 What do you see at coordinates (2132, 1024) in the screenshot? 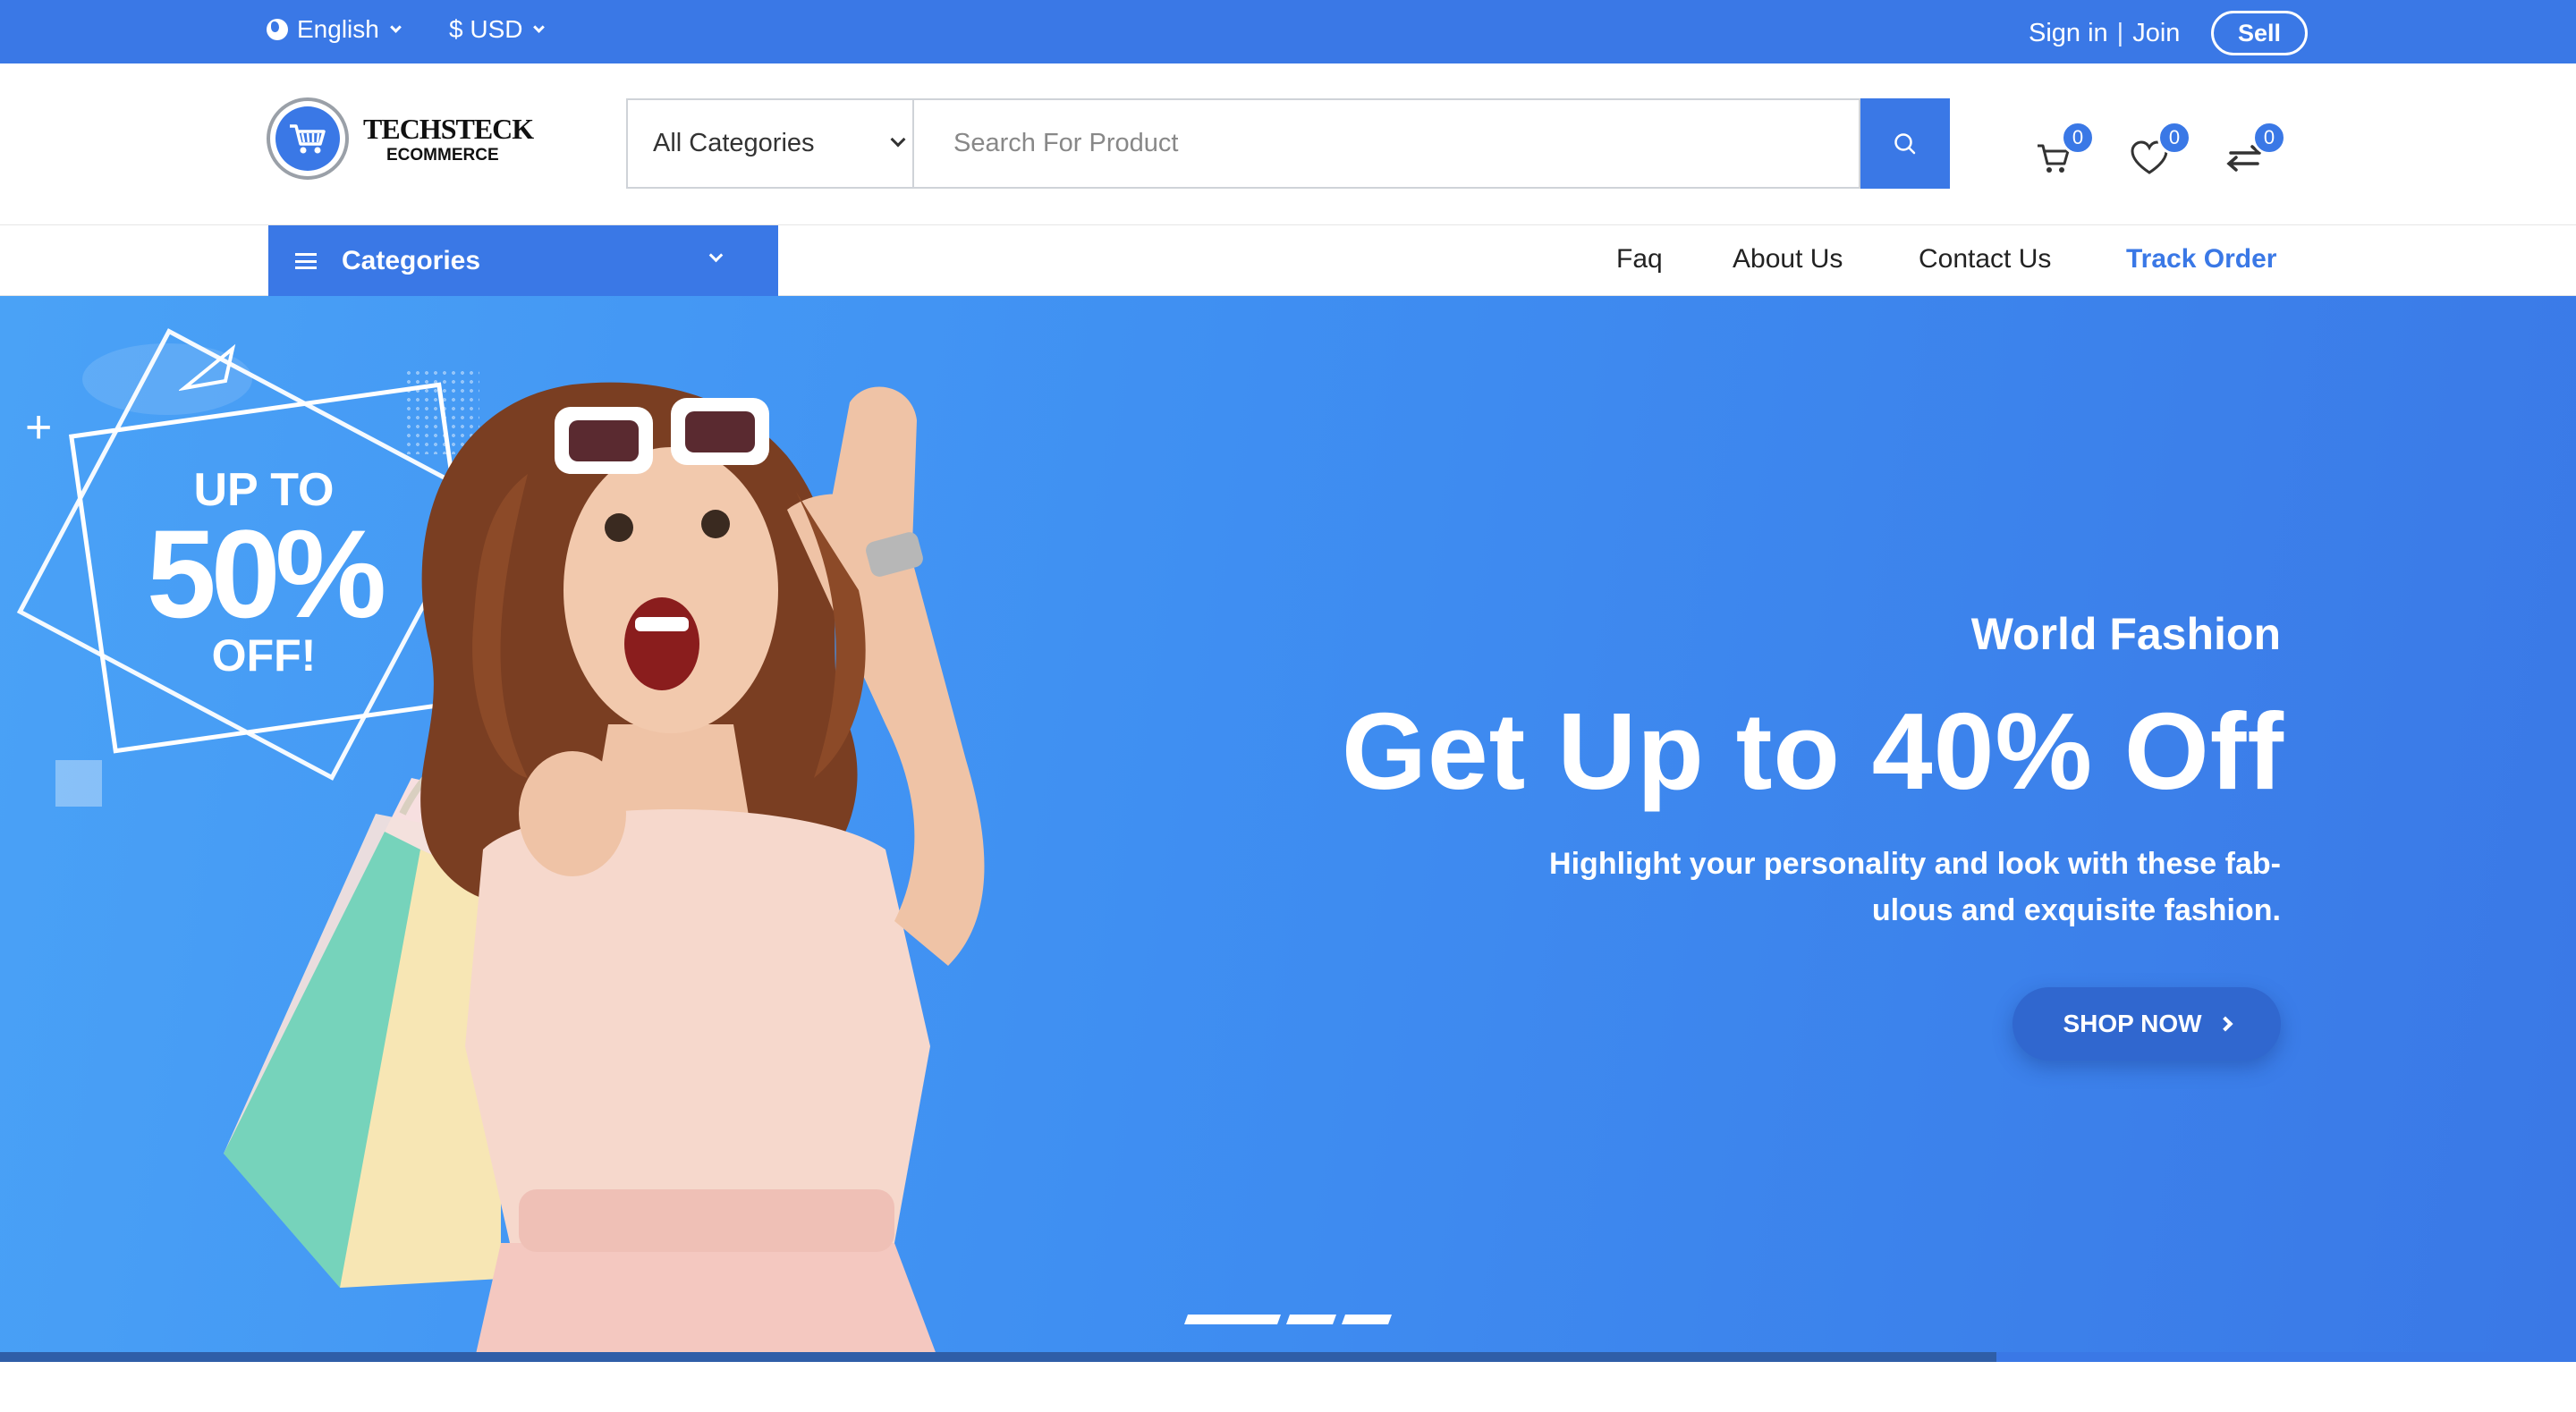
I see `shop-now-label: SHOP NOW` at bounding box center [2132, 1024].